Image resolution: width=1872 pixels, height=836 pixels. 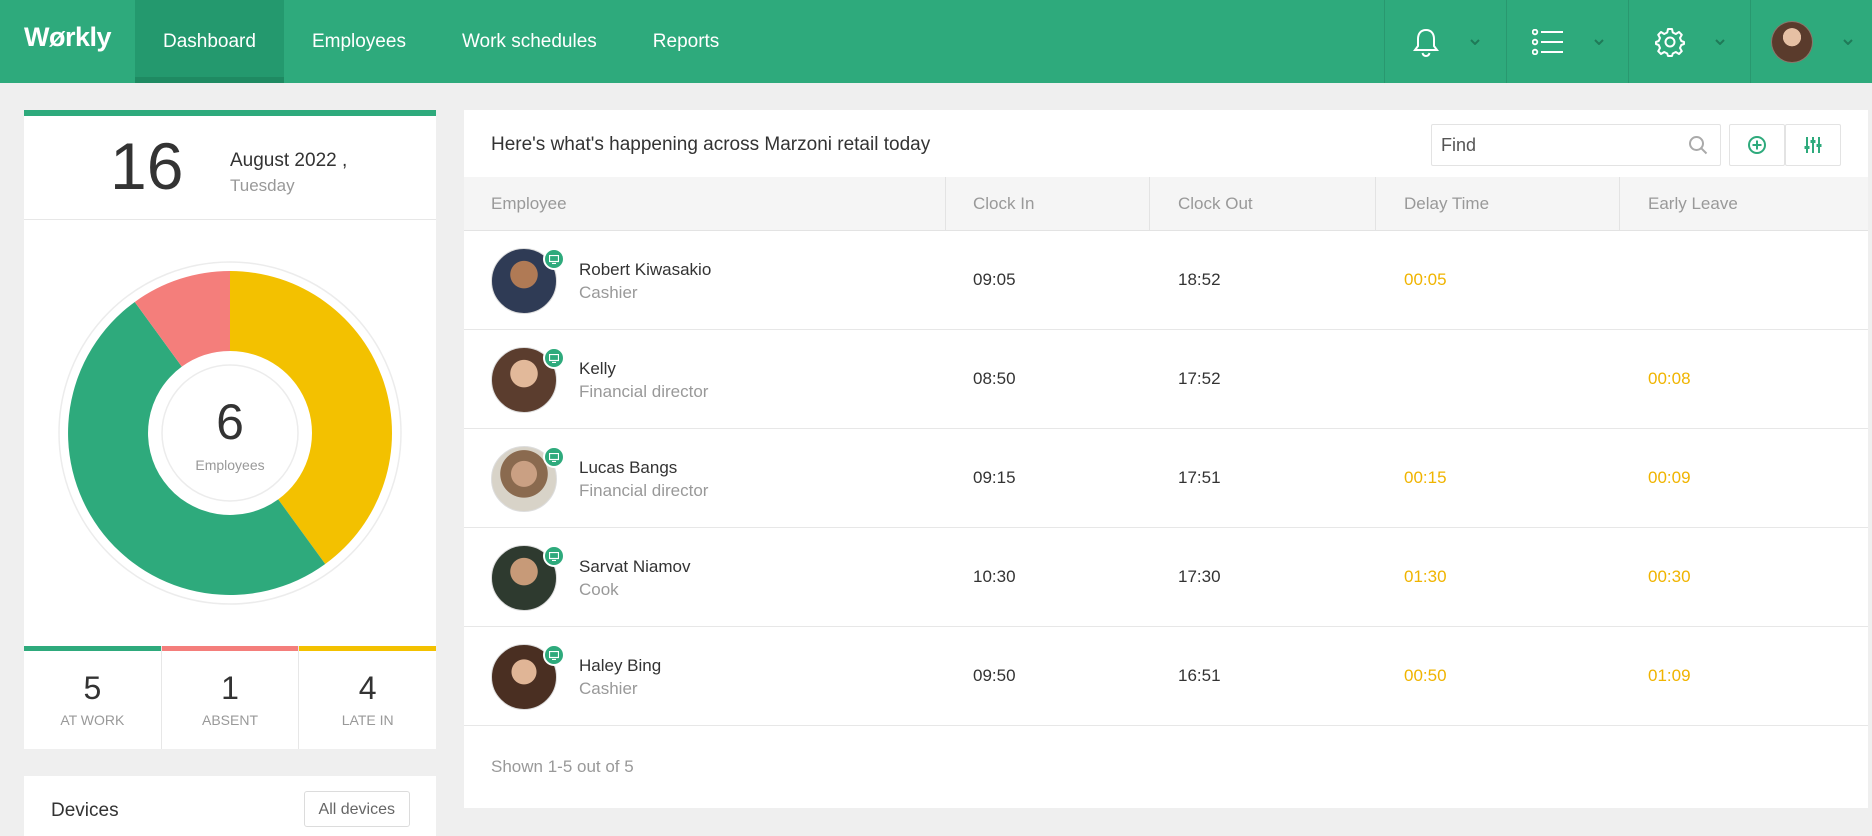 I want to click on donut-total-label: Employees, so click(x=230, y=465).